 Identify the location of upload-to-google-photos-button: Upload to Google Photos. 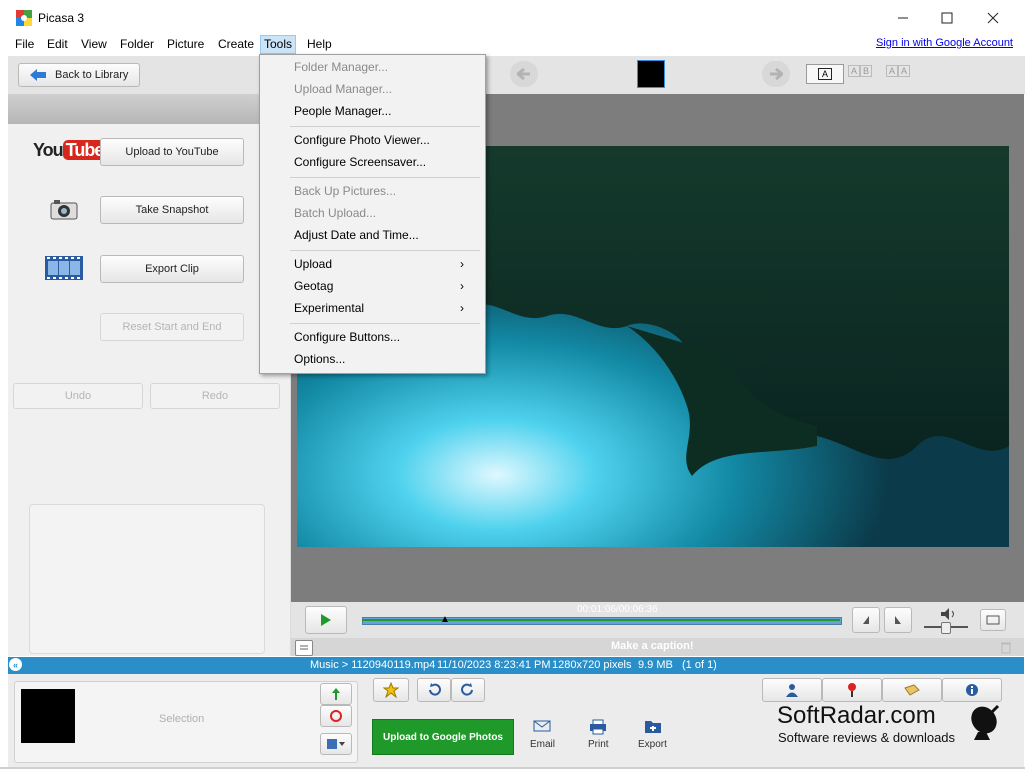
(443, 737).